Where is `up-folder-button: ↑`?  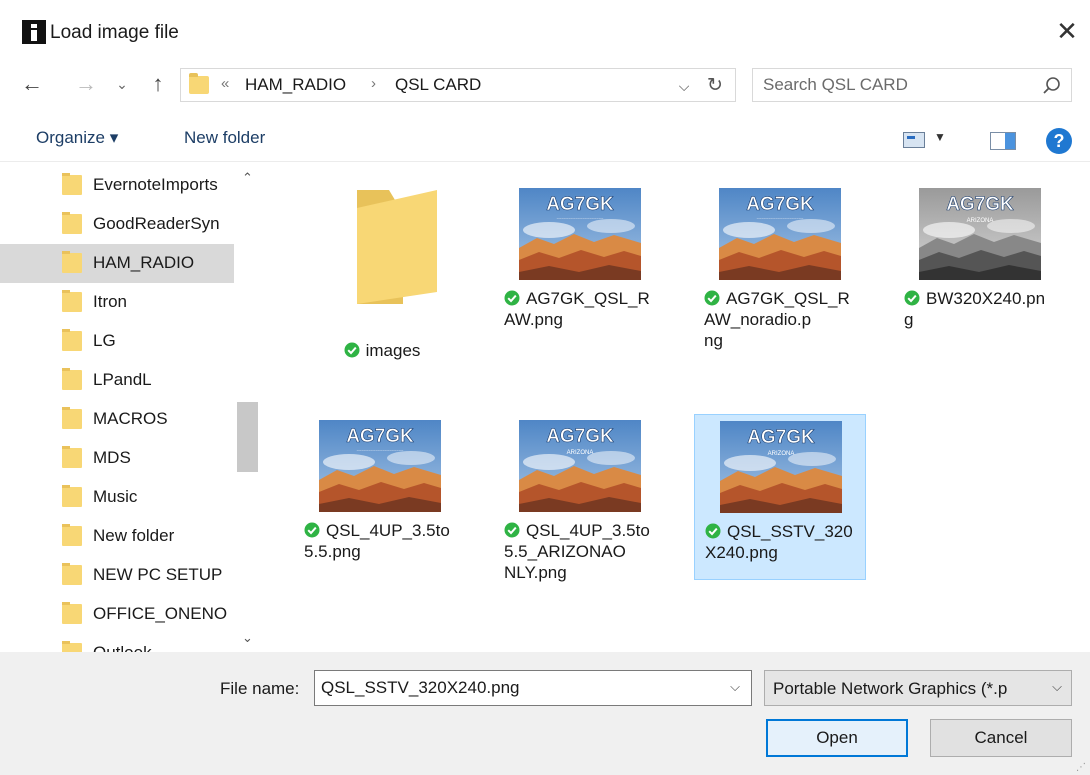 up-folder-button: ↑ is located at coordinates (158, 84).